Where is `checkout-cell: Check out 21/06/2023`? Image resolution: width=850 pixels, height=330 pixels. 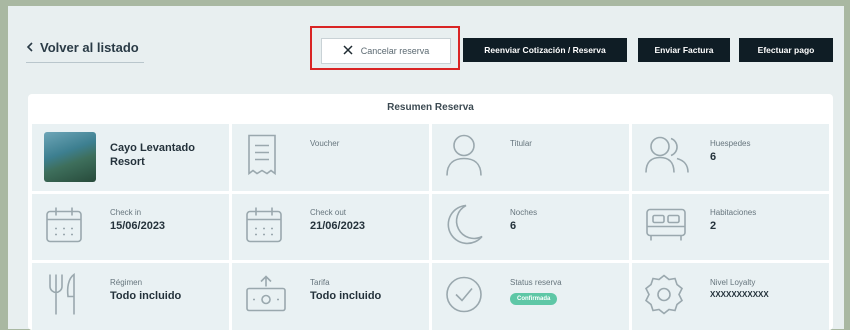 checkout-cell: Check out 21/06/2023 is located at coordinates (330, 227).